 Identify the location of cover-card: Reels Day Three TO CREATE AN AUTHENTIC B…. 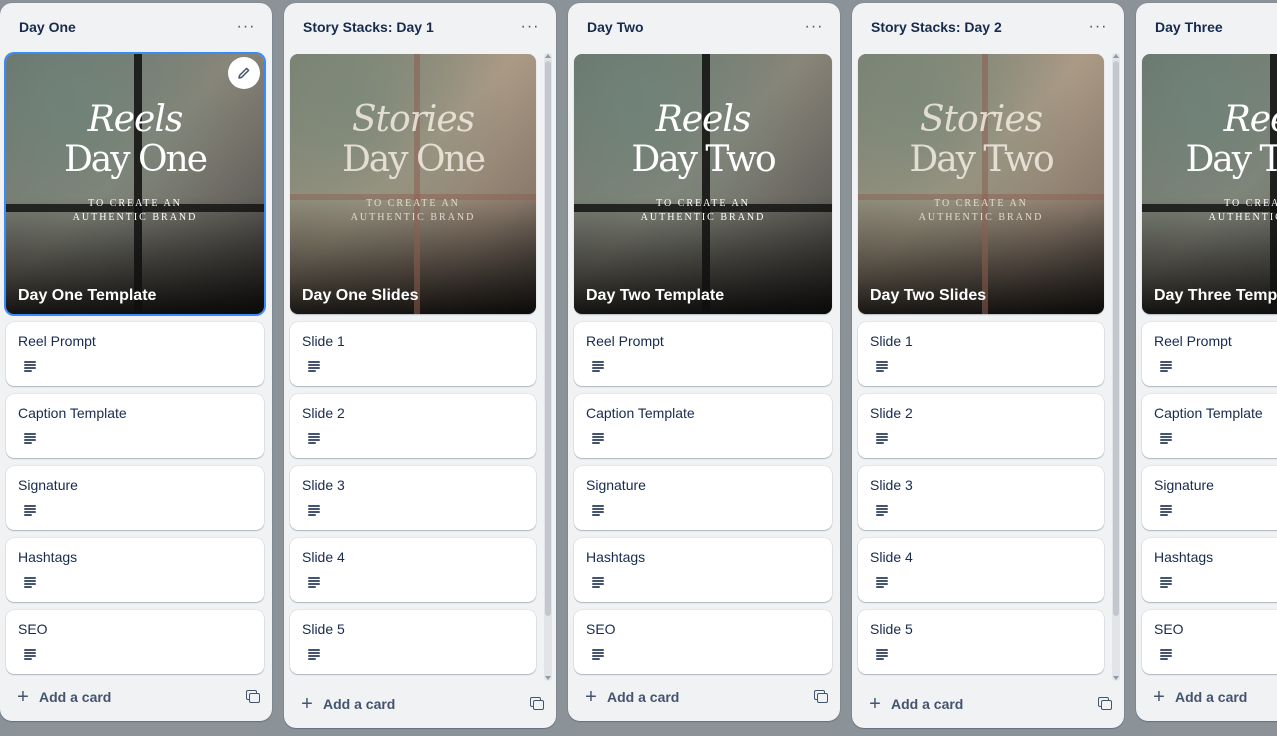
(1209, 184).